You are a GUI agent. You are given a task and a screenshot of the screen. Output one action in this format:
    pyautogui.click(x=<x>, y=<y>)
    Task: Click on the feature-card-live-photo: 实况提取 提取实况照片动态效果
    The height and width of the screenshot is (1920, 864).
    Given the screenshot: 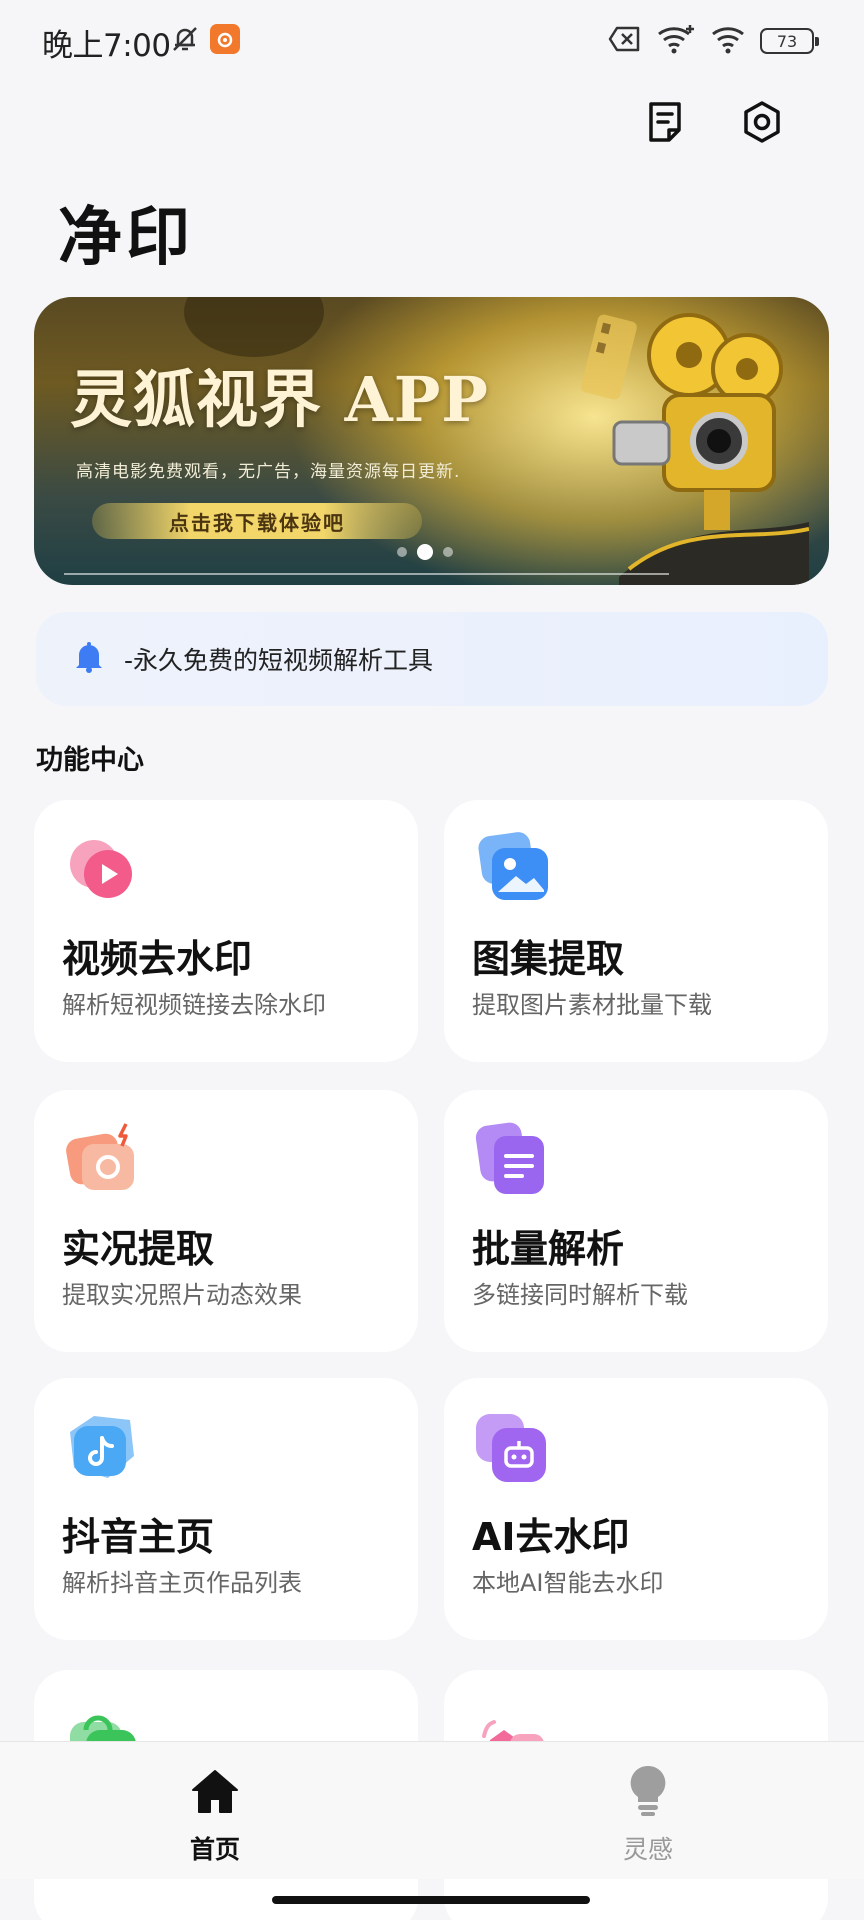 What is the action you would take?
    pyautogui.click(x=226, y=1221)
    